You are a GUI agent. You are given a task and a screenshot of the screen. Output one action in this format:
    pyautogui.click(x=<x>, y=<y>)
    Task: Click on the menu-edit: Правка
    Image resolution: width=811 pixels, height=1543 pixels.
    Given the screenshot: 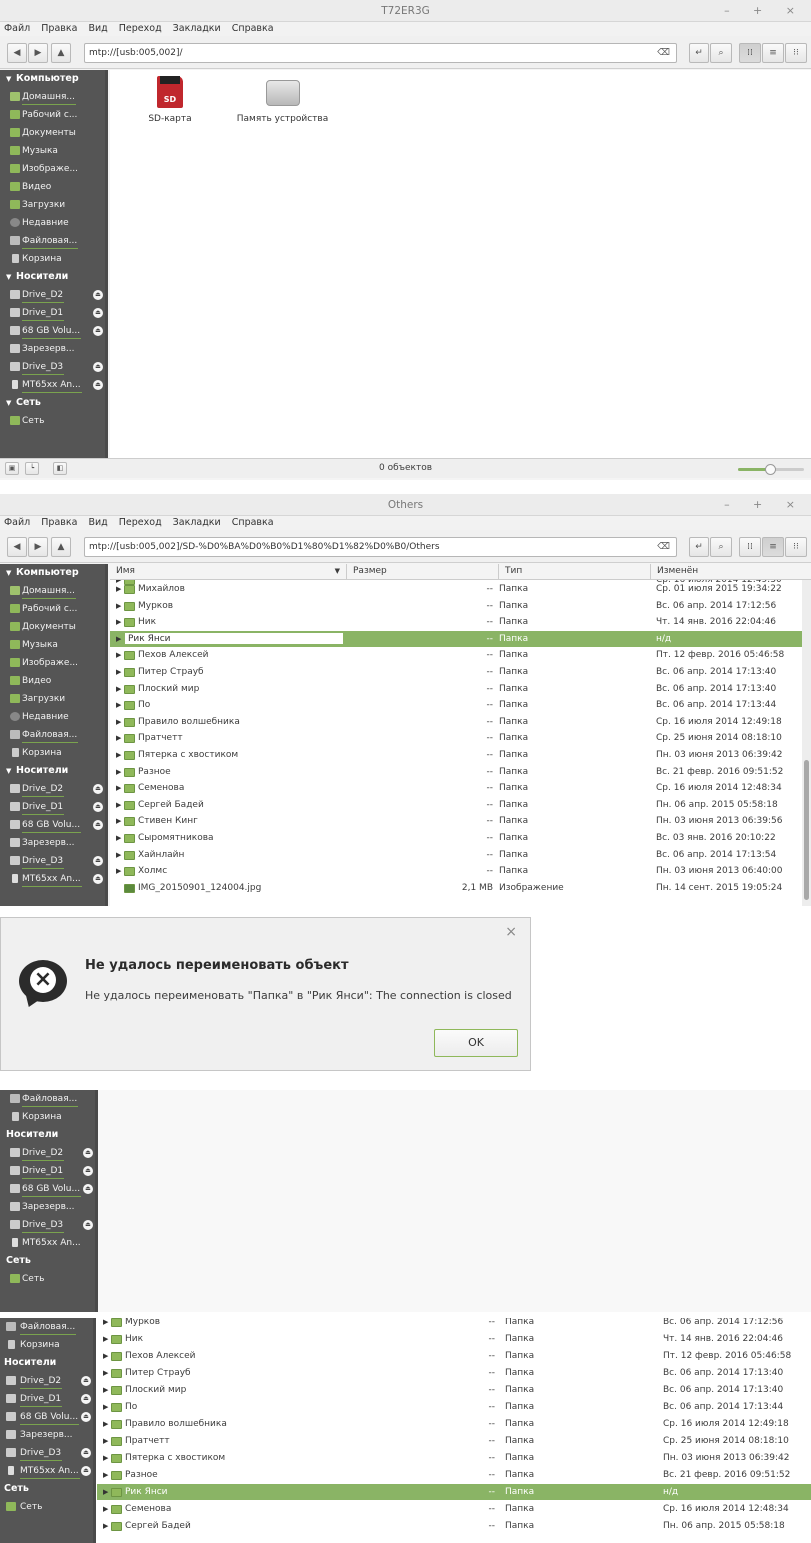 What is the action you would take?
    pyautogui.click(x=59, y=28)
    